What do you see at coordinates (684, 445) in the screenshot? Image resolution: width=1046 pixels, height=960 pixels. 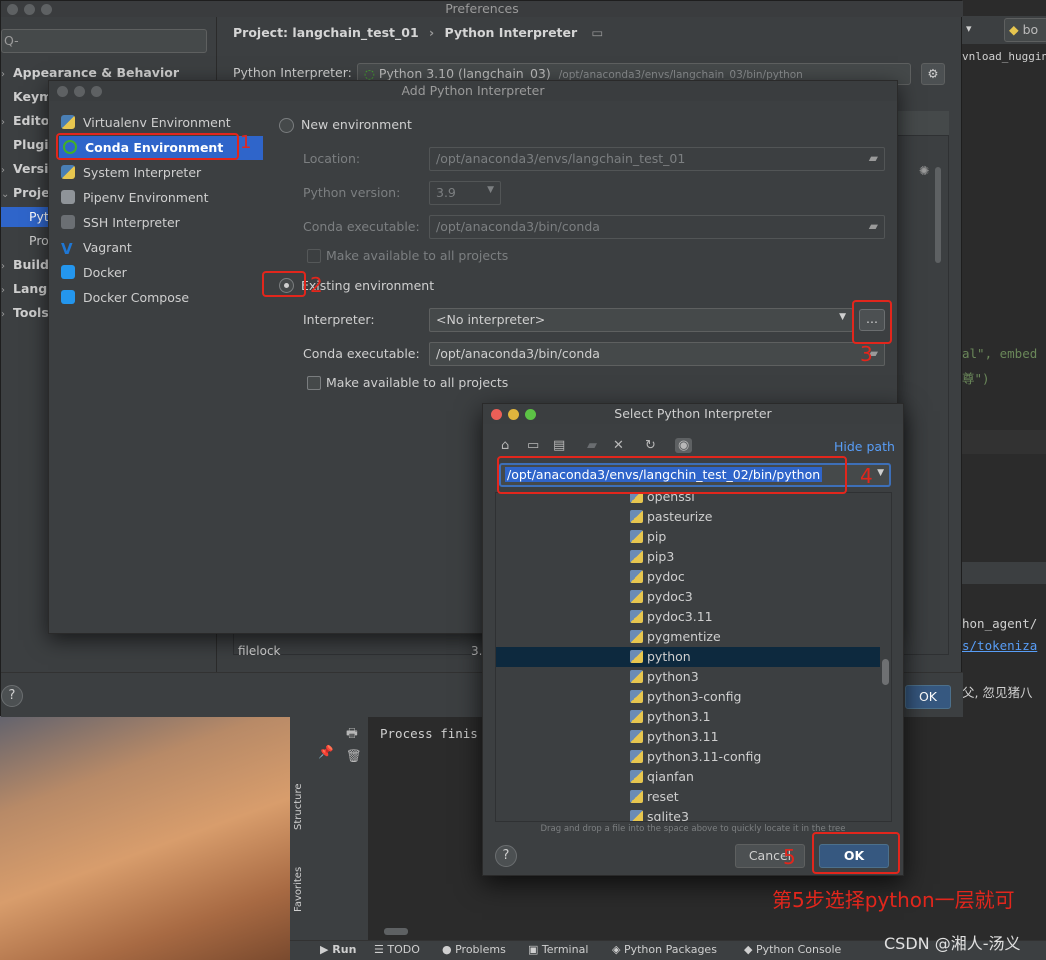 I see `show-hidden-icon: ◉` at bounding box center [684, 445].